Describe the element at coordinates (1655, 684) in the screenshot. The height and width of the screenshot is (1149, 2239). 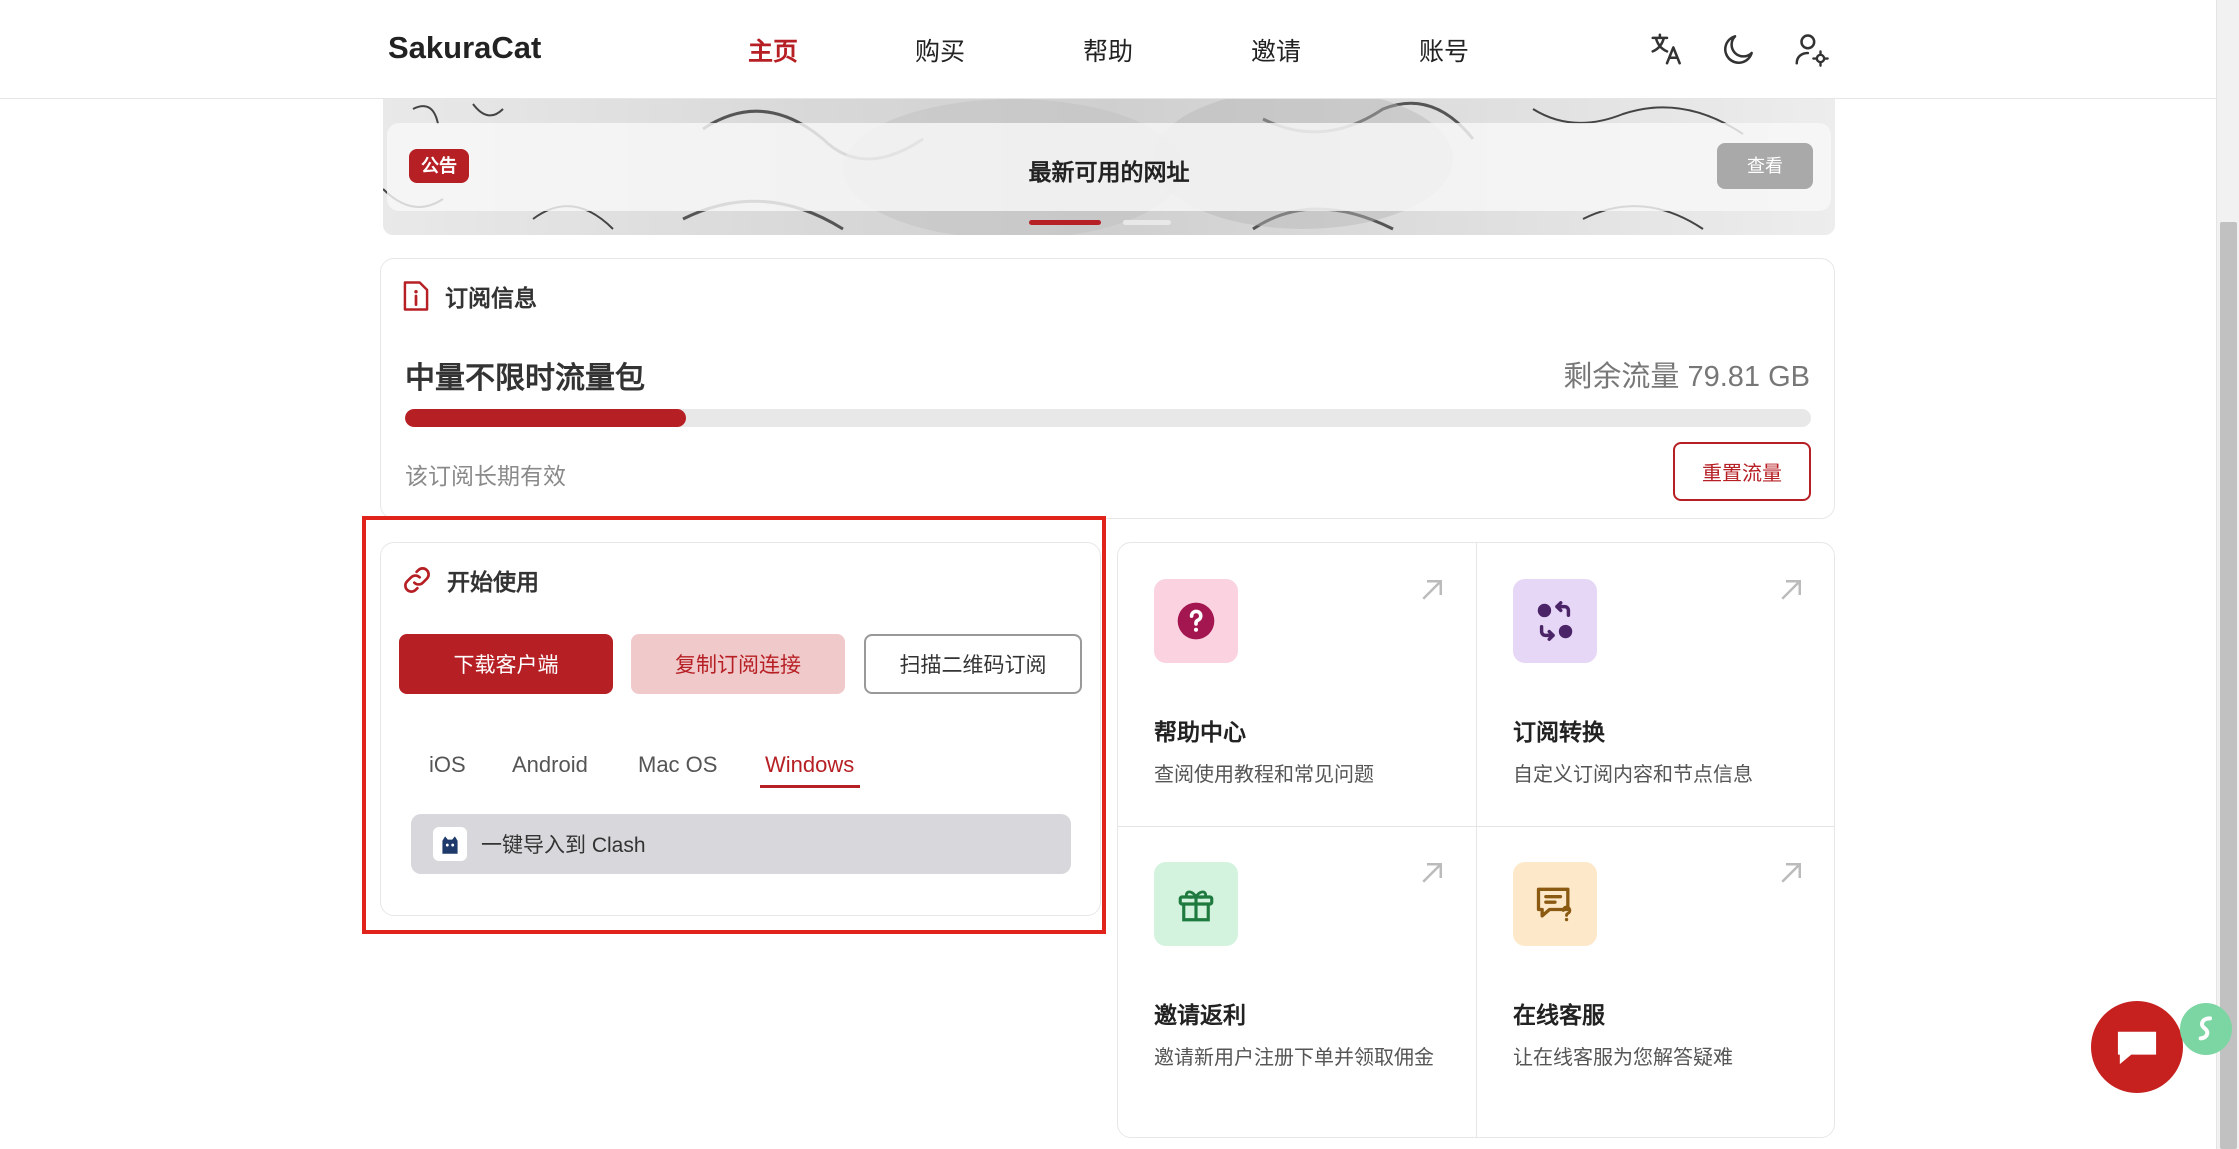
I see `quick-link-subscription-convert: 订阅转换 自定义订阅内容和节点信息` at that location.